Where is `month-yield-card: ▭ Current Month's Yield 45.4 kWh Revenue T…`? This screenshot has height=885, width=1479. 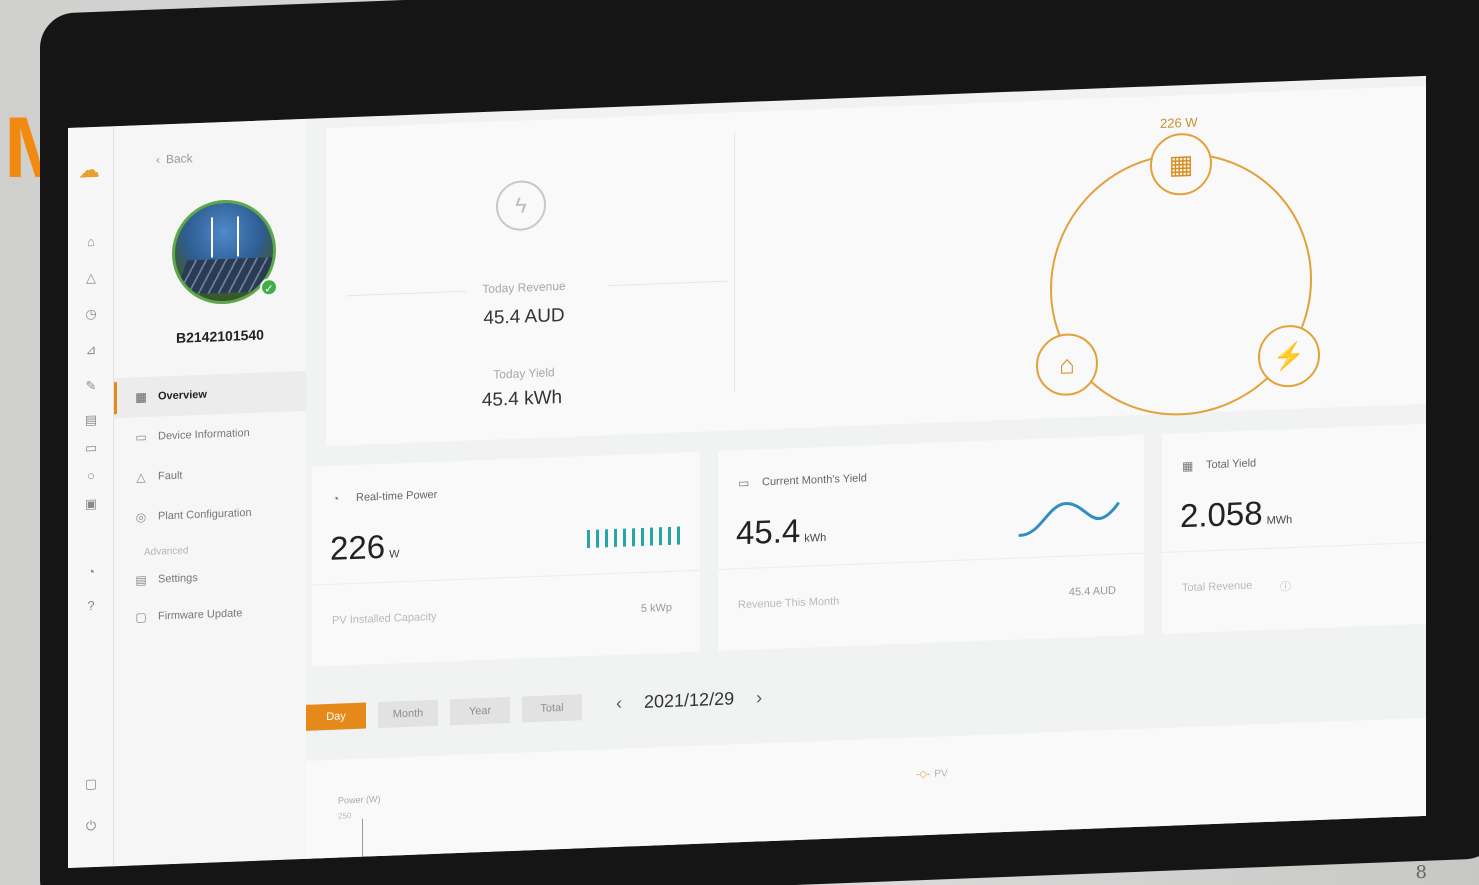
month-yield-card: ▭ Current Month's Yield 45.4 kWh Revenue T… is located at coordinates (931, 543).